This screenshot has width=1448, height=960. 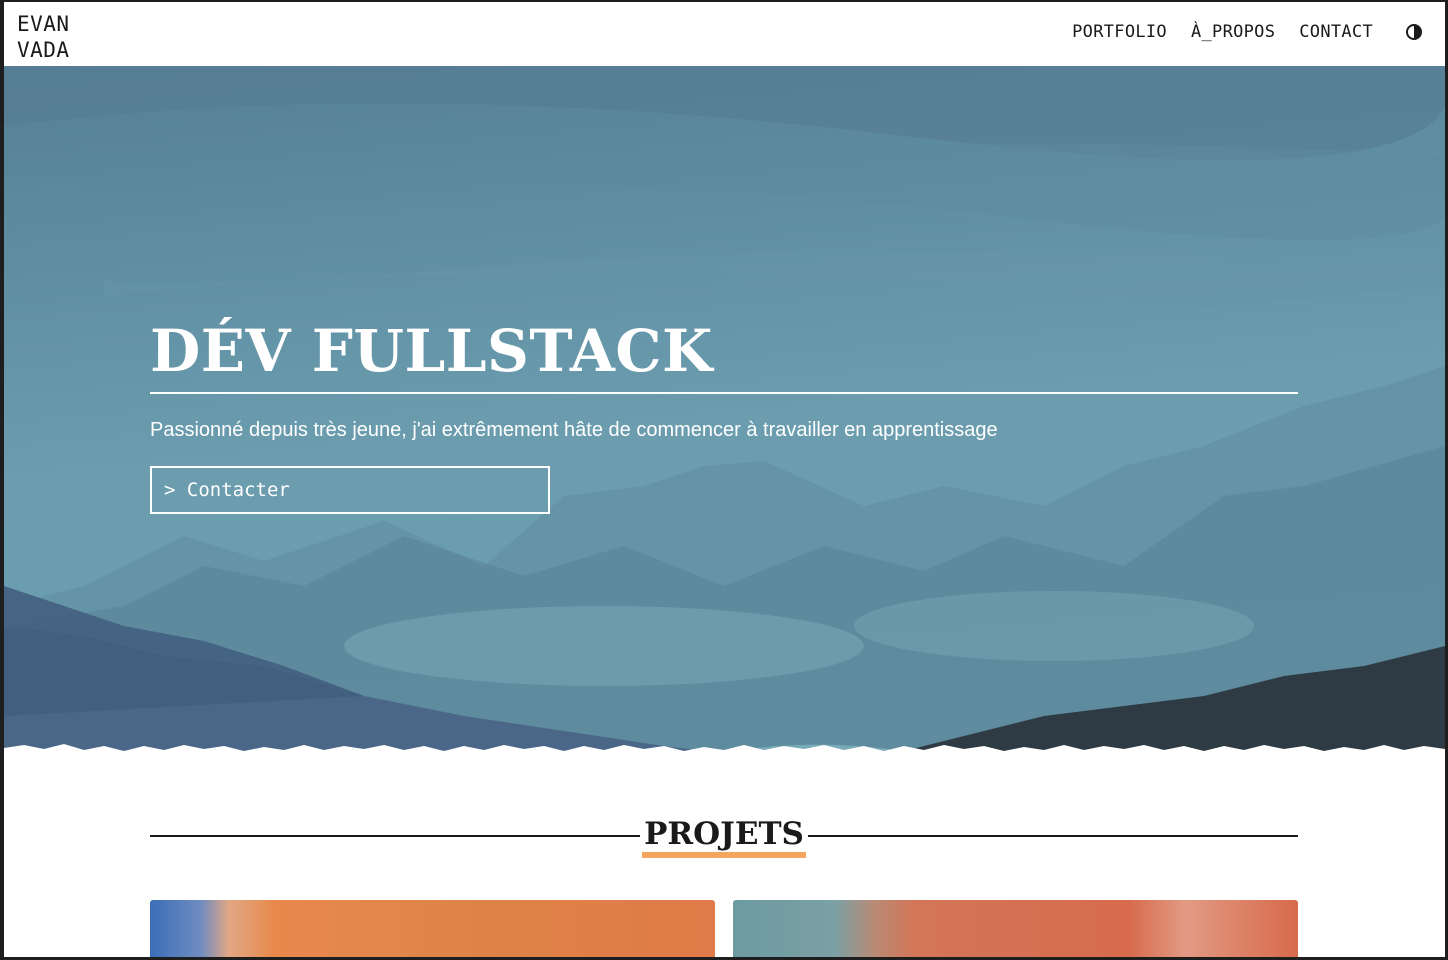 What do you see at coordinates (1336, 32) in the screenshot?
I see `nav-contact-link: CONTACT` at bounding box center [1336, 32].